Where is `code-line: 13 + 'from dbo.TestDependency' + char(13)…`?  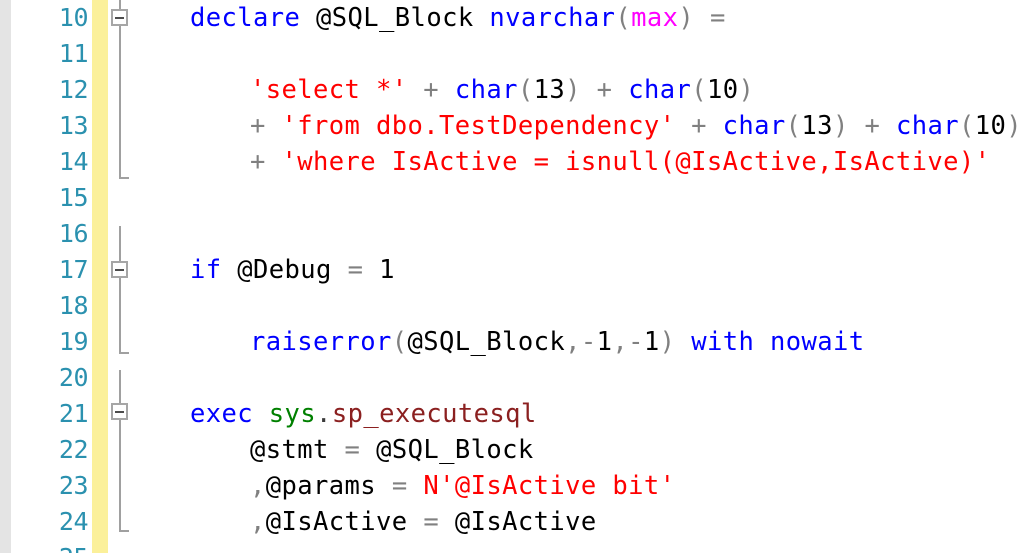
code-line: 13 + 'from dbo.TestDependency' + char(13)… is located at coordinates (512, 126).